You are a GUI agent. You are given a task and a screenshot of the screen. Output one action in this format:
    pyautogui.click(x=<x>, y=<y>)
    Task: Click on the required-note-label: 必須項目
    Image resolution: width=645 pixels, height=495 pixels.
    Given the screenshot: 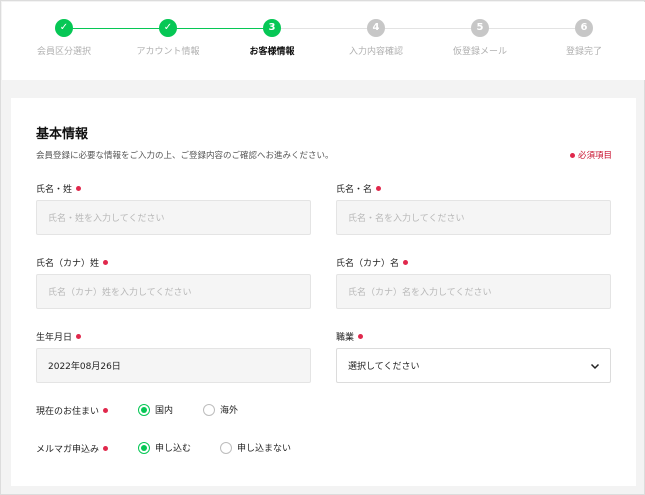 What is the action you would take?
    pyautogui.click(x=594, y=156)
    